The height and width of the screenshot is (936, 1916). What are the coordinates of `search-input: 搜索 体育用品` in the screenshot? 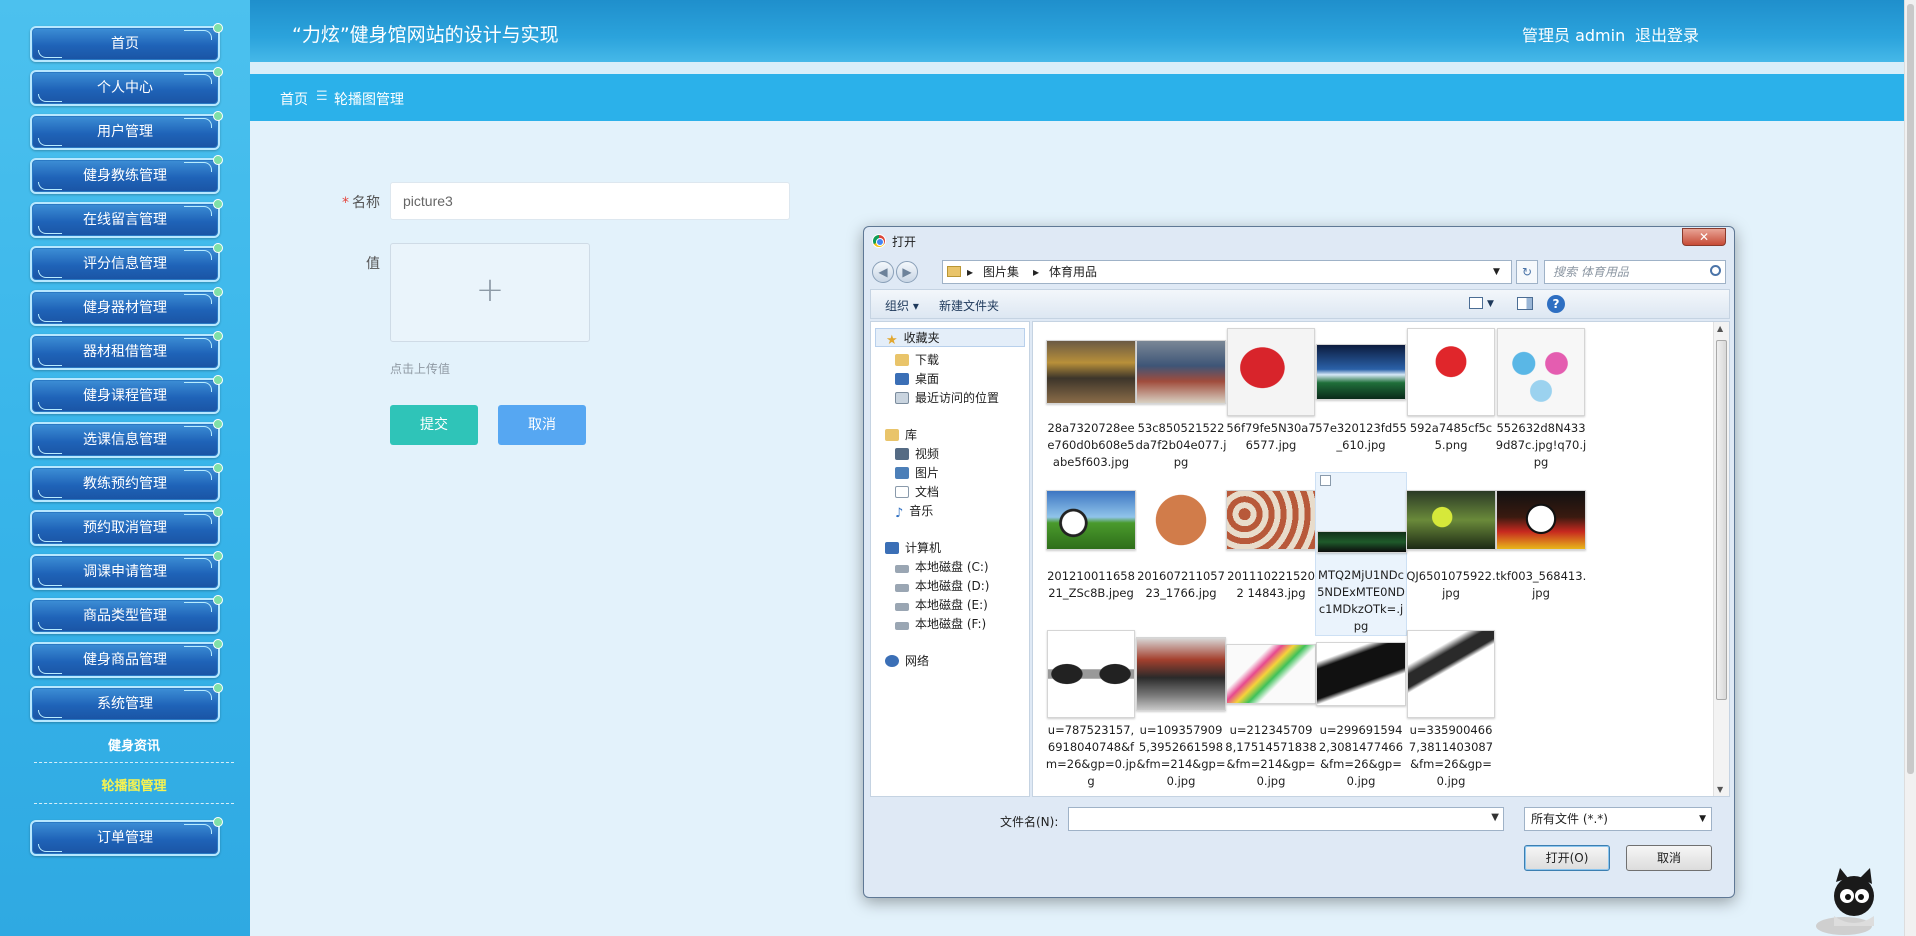 It's located at (1635, 272).